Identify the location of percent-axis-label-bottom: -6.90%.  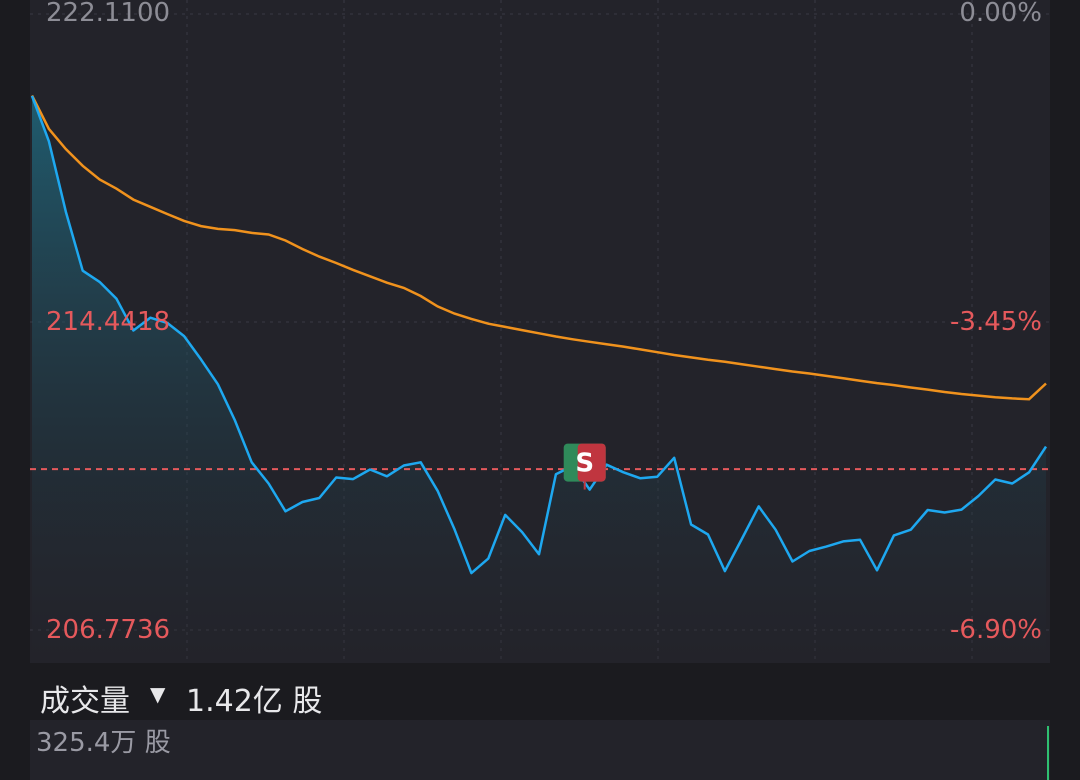
(996, 630).